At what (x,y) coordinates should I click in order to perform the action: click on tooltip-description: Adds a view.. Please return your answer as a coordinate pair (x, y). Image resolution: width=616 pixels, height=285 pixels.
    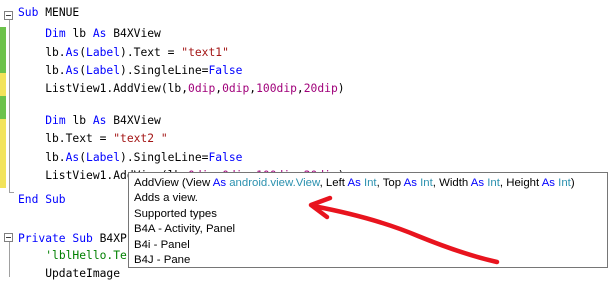
    Looking at the image, I should click on (166, 198).